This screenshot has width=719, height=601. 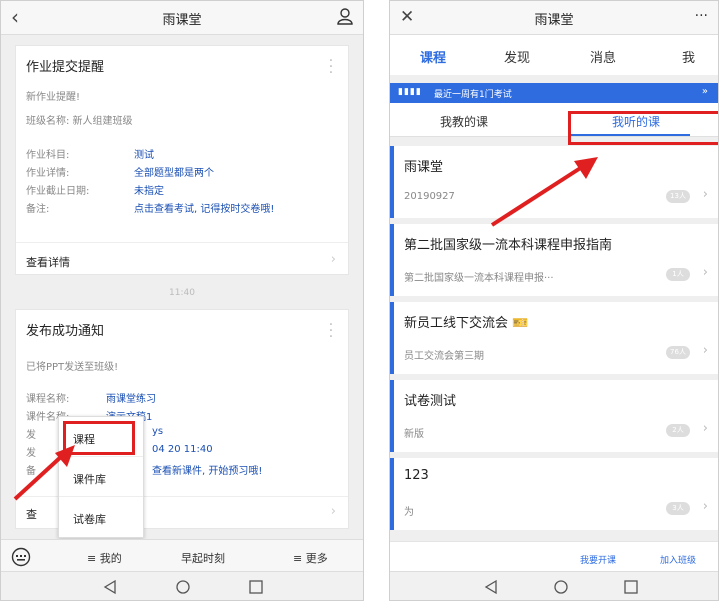 I want to click on info-value: 04 20 11:40, so click(x=182, y=449).